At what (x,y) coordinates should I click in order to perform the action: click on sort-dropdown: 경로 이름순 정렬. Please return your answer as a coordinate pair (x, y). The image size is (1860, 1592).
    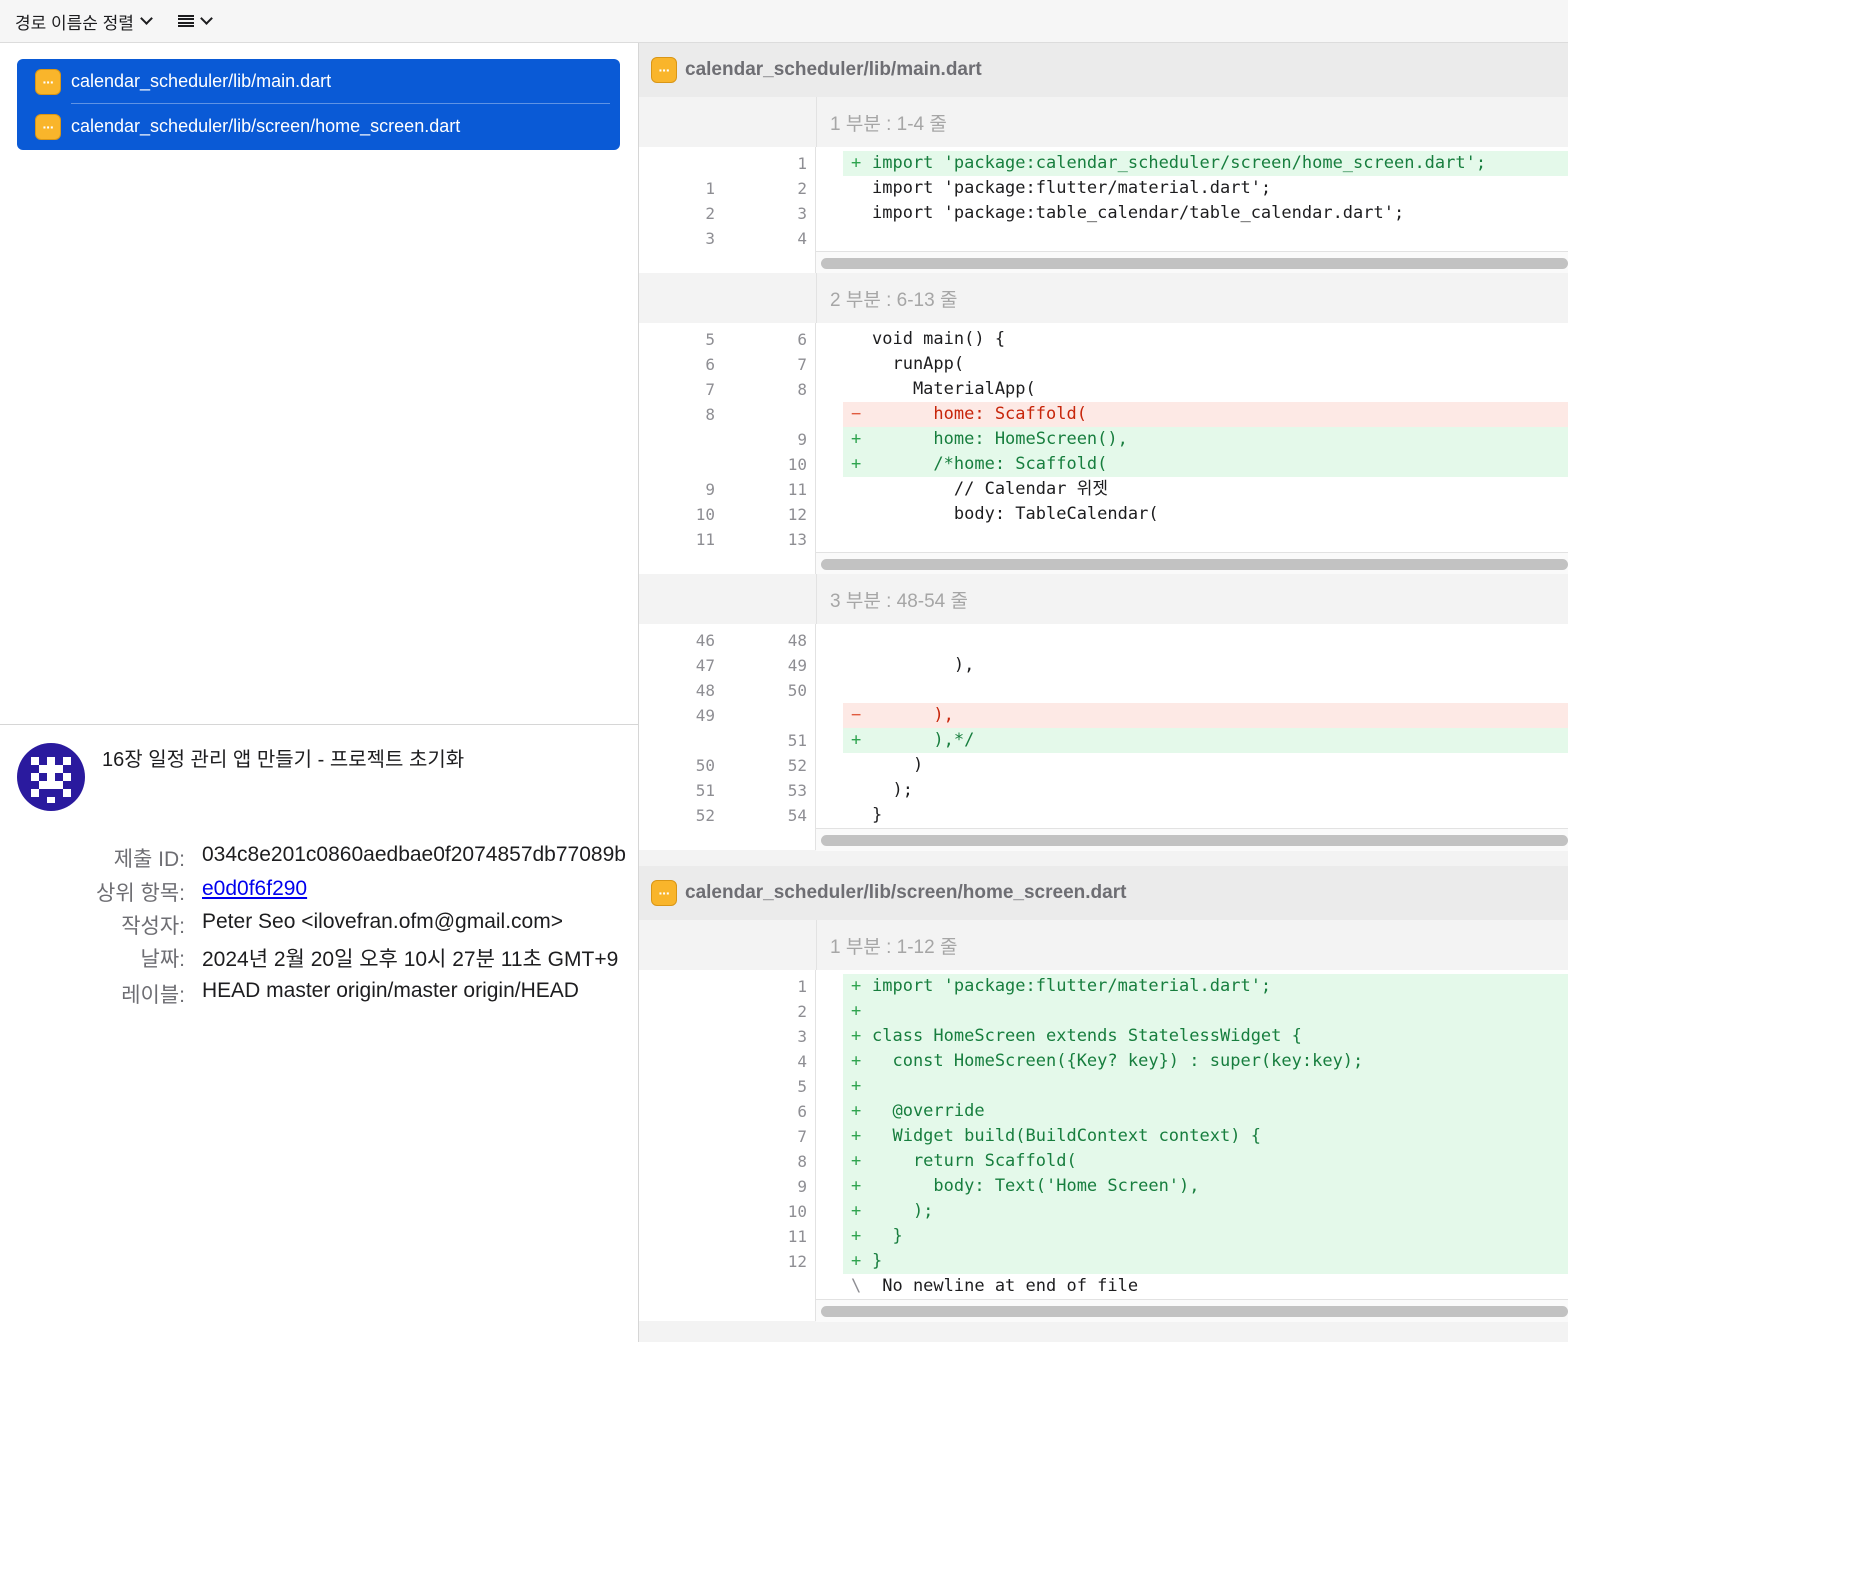
    Looking at the image, I should click on (84, 21).